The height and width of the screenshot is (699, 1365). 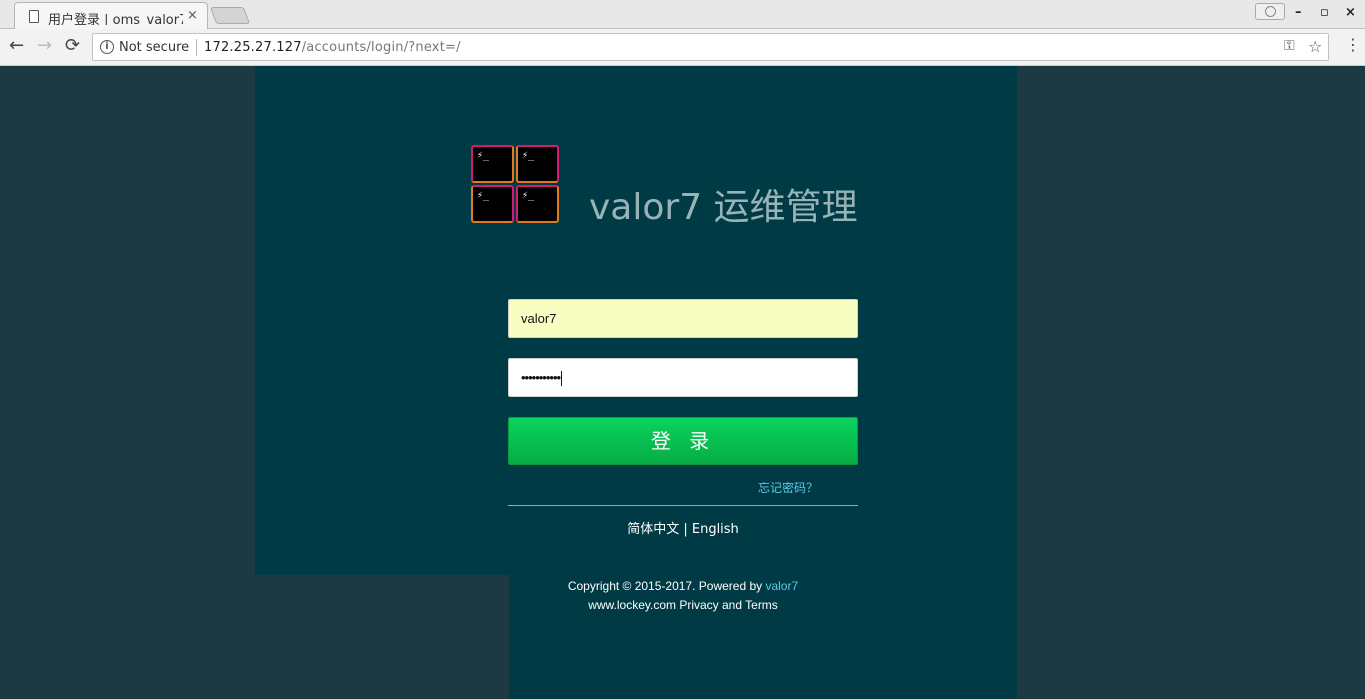 What do you see at coordinates (1350, 12) in the screenshot?
I see `close-window-button: ×` at bounding box center [1350, 12].